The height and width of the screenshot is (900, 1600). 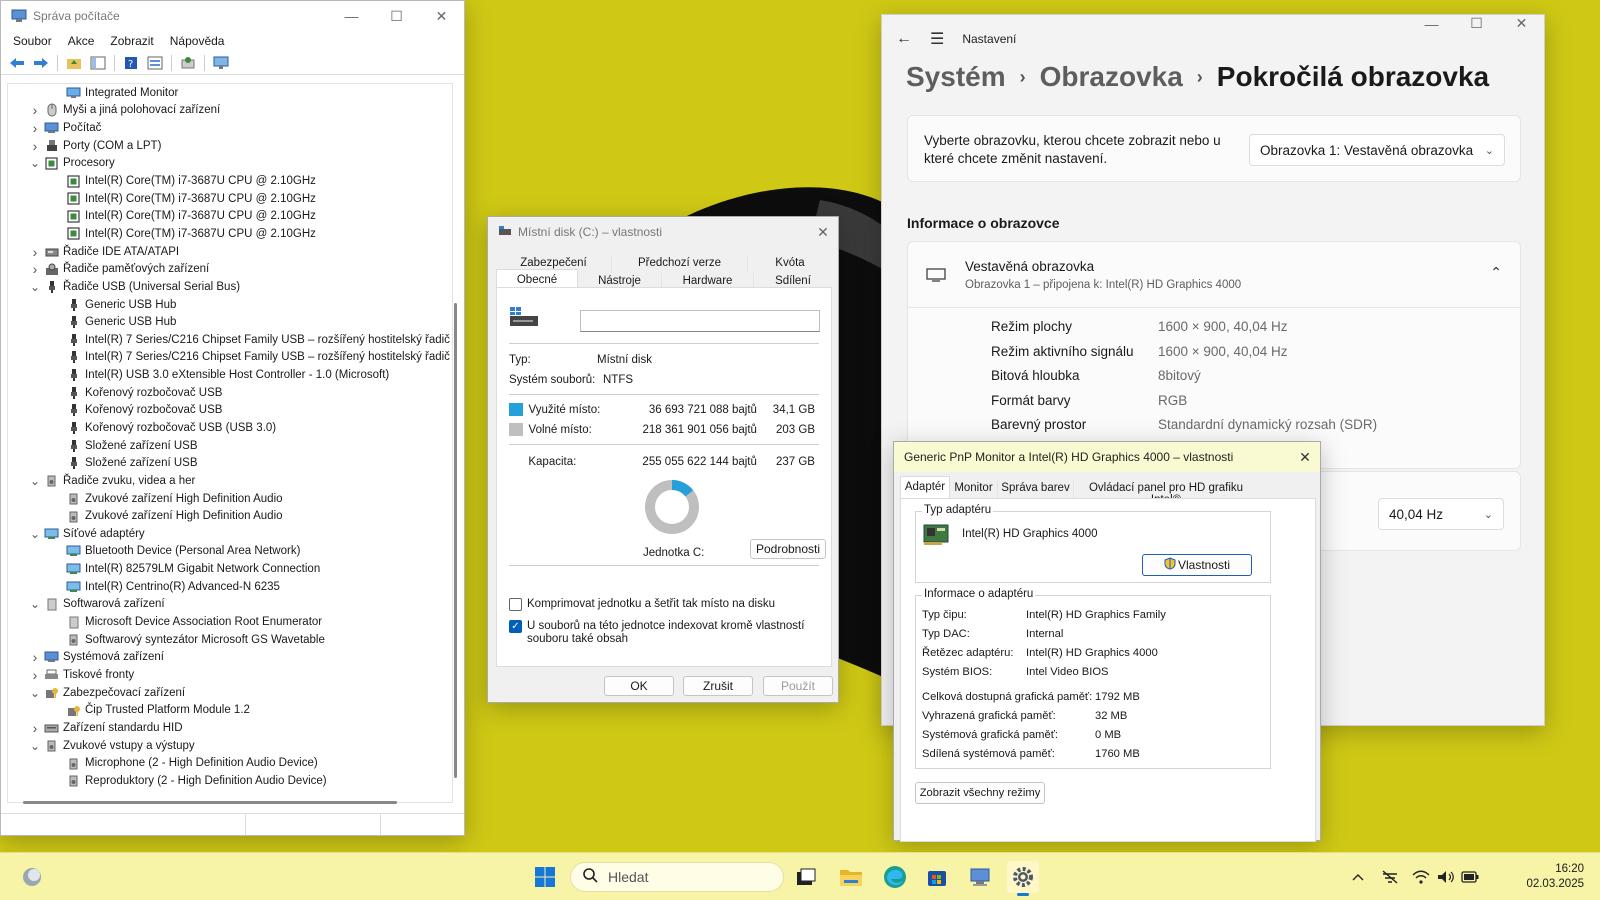 I want to click on device-tree-item: ⌄ Procesory, so click(x=230, y=164).